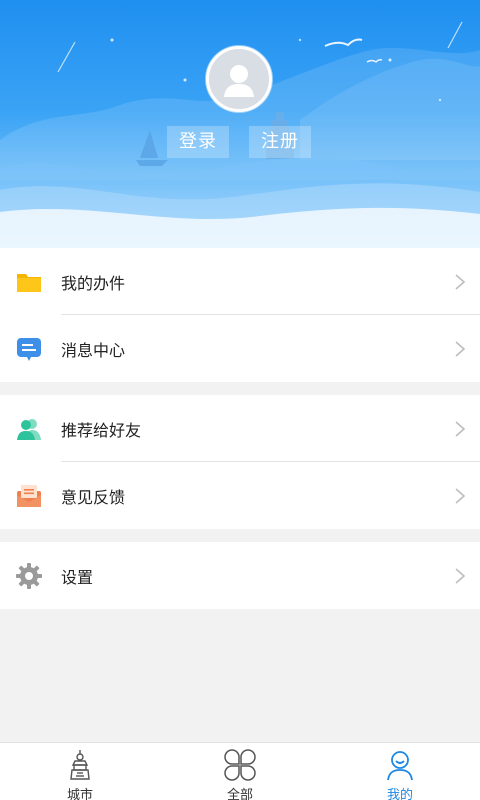  I want to click on tab-label: 城市, so click(79, 794).